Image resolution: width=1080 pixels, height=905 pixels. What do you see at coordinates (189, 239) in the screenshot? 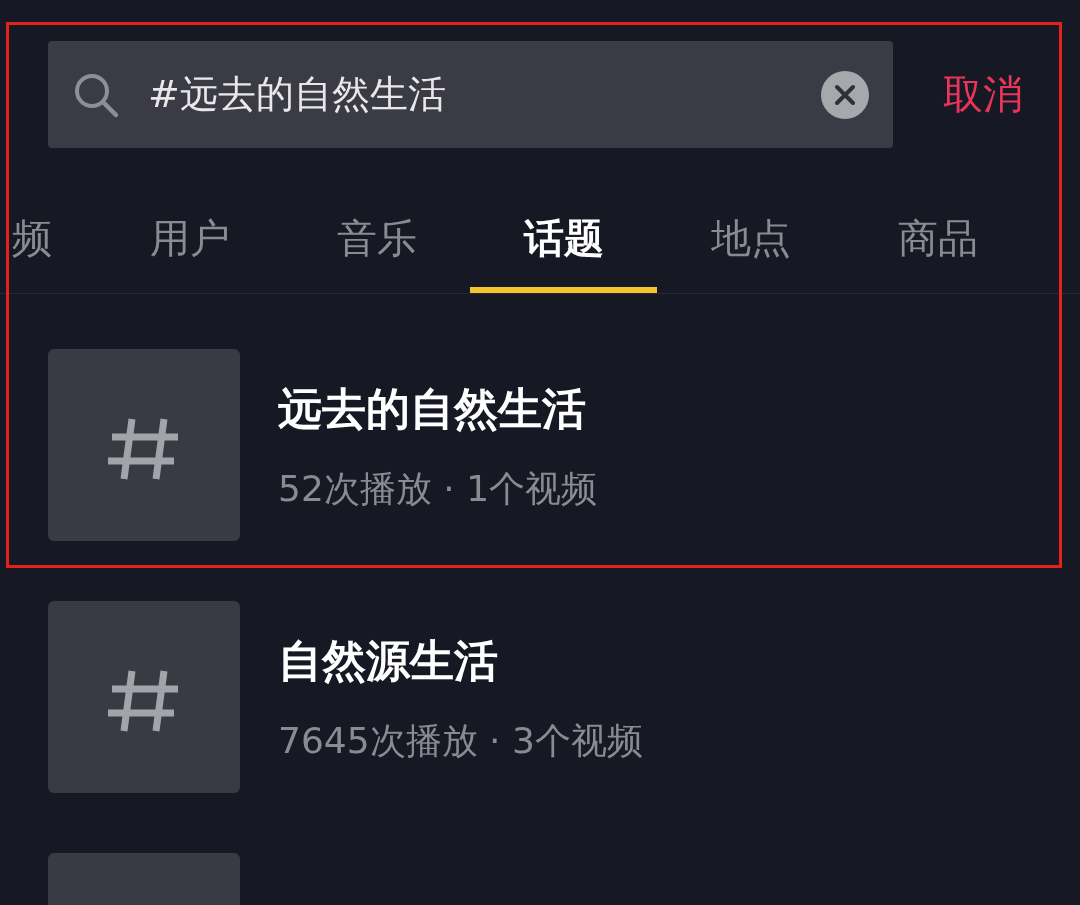
I see `tab: 用户` at bounding box center [189, 239].